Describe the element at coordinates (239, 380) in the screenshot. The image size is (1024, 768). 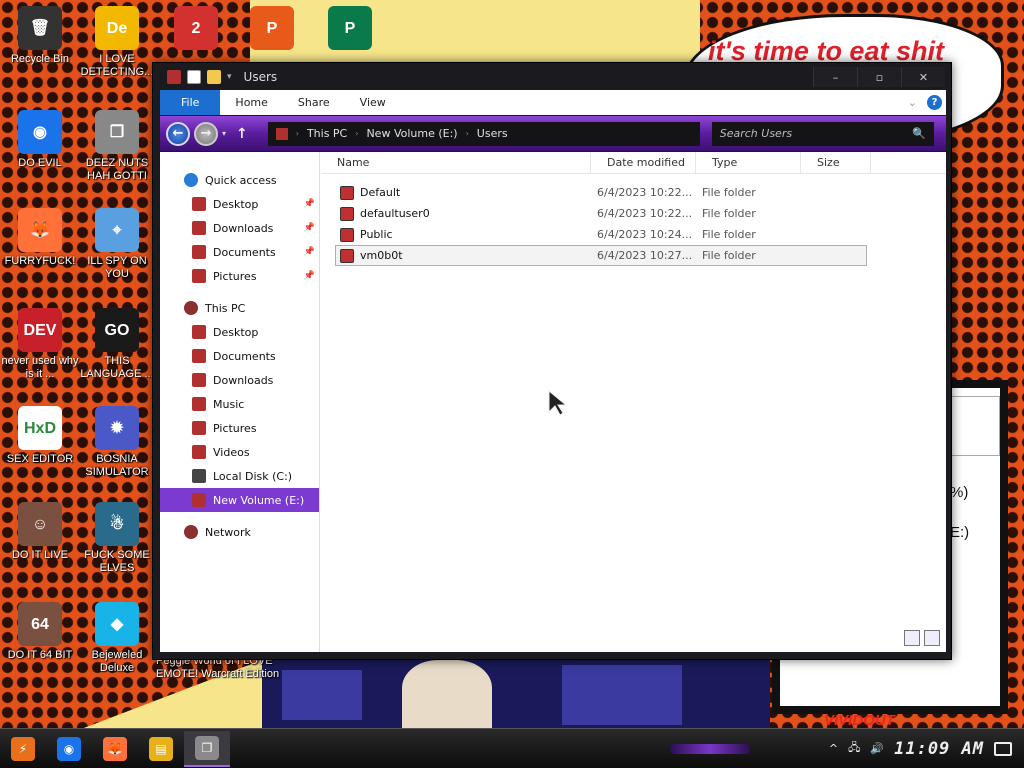
I see `sidebar-item-downloads: Downloads` at that location.